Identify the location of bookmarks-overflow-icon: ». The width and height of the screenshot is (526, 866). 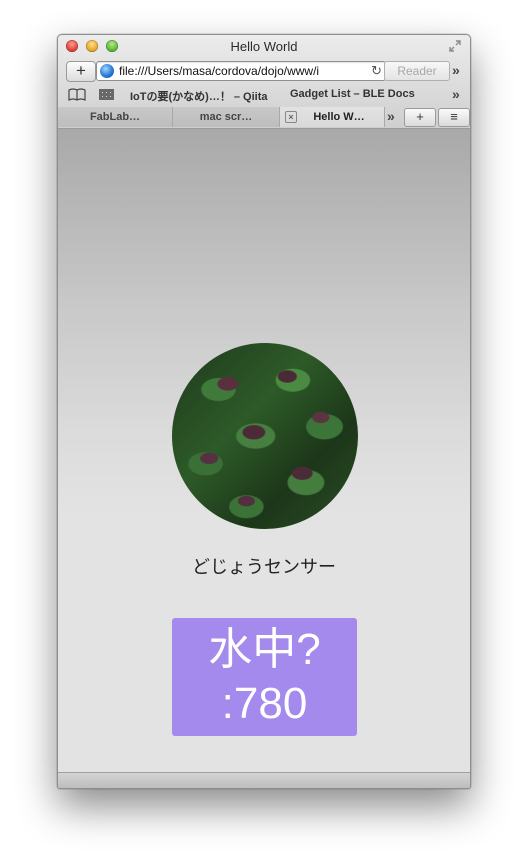
(456, 94).